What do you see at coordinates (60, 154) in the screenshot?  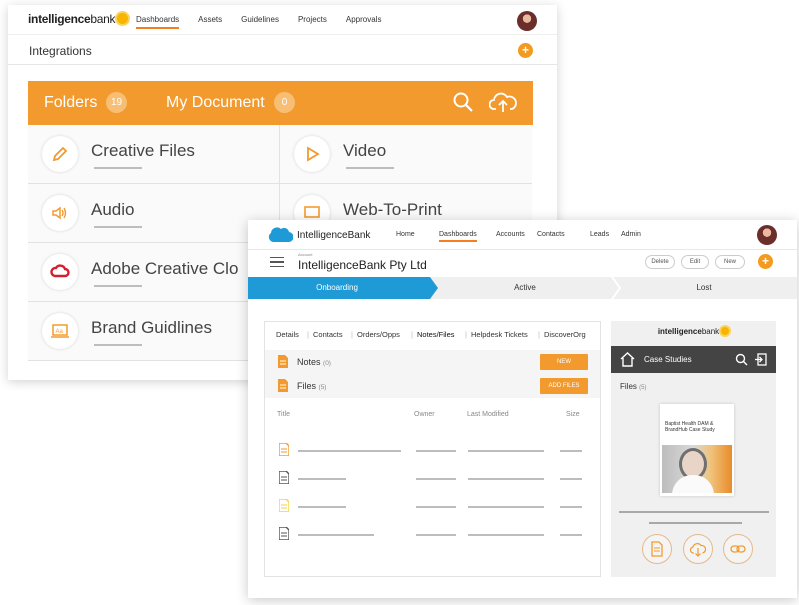 I see `pencil-icon` at bounding box center [60, 154].